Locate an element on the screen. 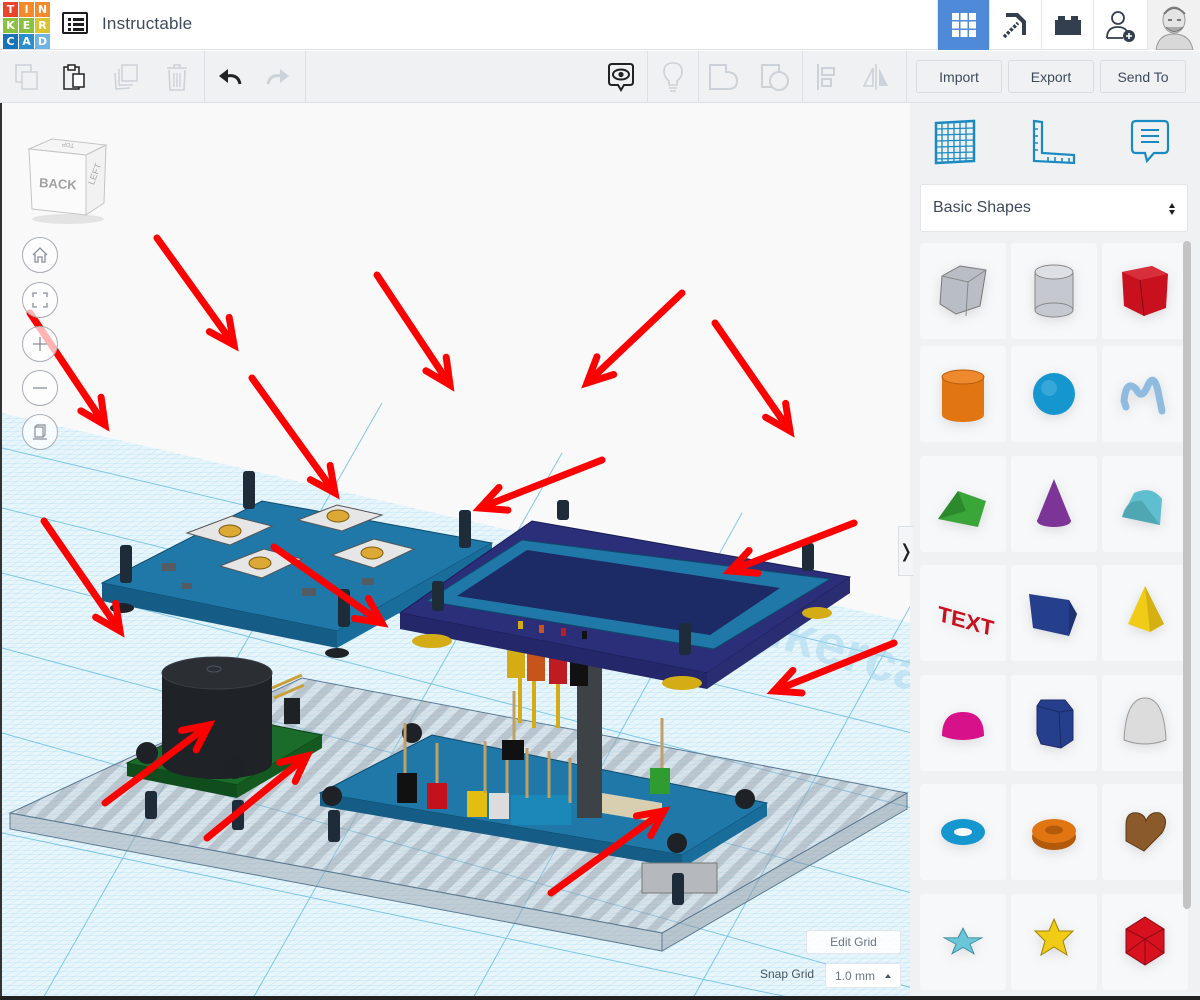 The width and height of the screenshot is (1200, 1000). icosahedron-shape-icon is located at coordinates (1145, 941).